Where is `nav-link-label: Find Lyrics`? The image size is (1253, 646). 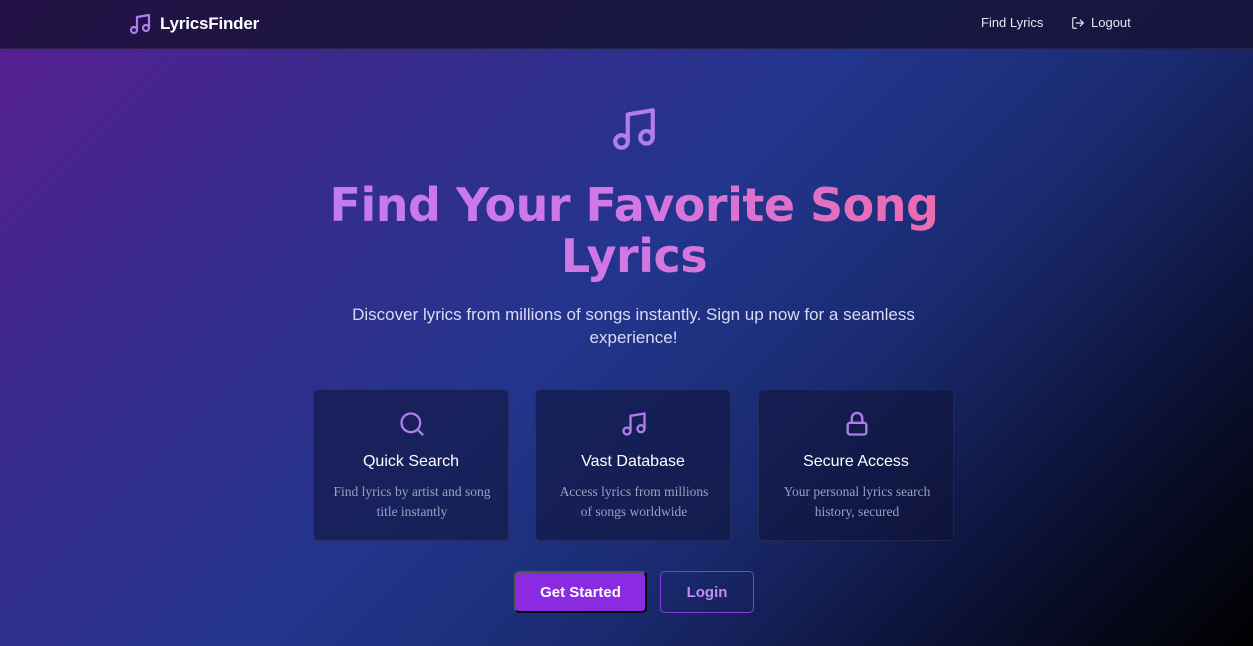
nav-link-label: Find Lyrics is located at coordinates (1012, 22).